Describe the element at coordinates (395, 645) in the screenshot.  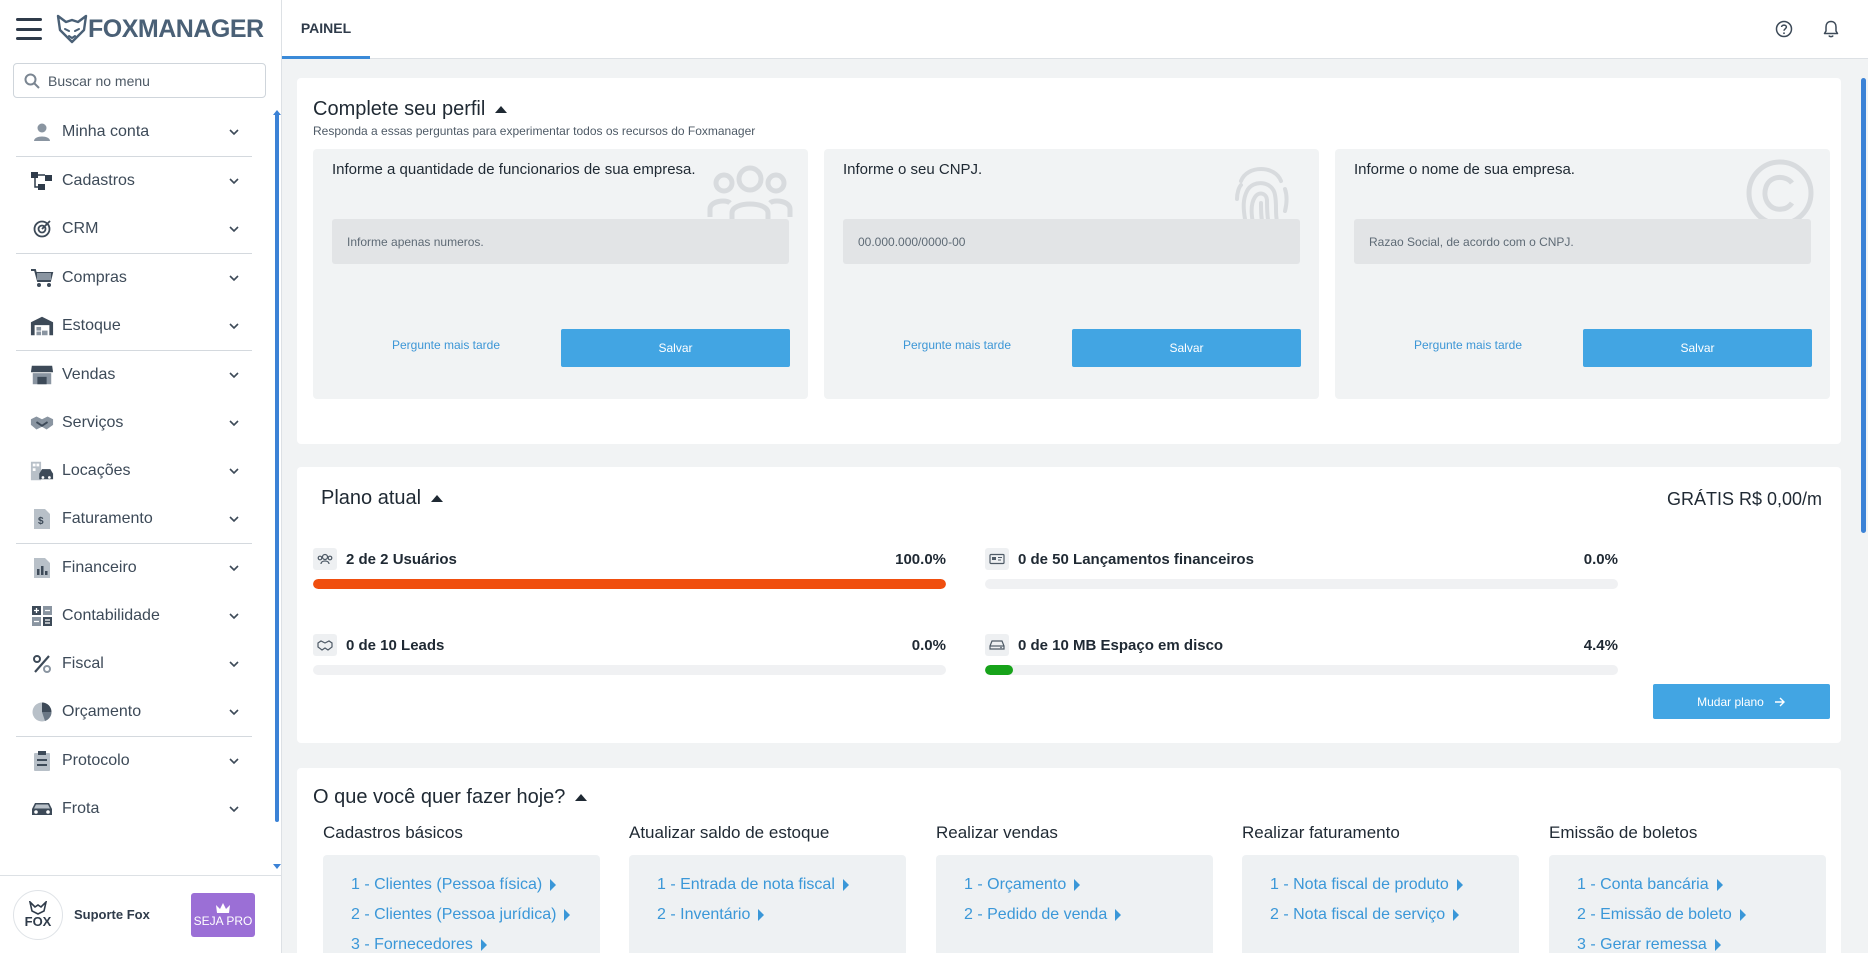
I see `usage-label: 0 de 10 Leads` at that location.